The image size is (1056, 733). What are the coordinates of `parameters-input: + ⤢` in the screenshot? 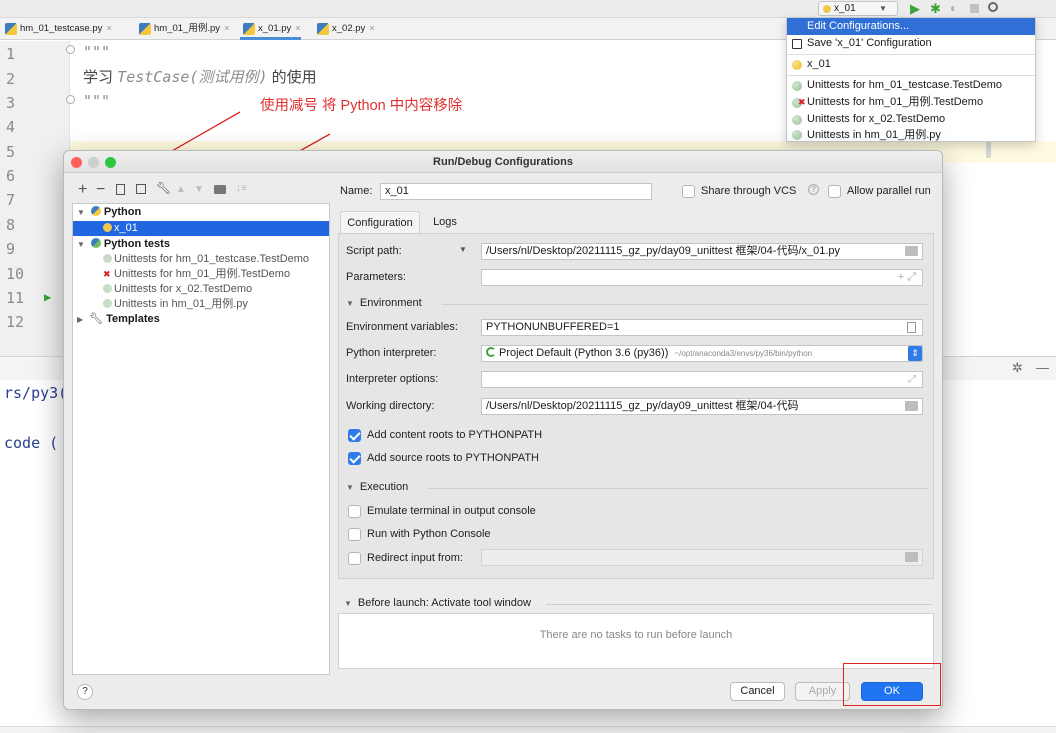 It's located at (702, 277).